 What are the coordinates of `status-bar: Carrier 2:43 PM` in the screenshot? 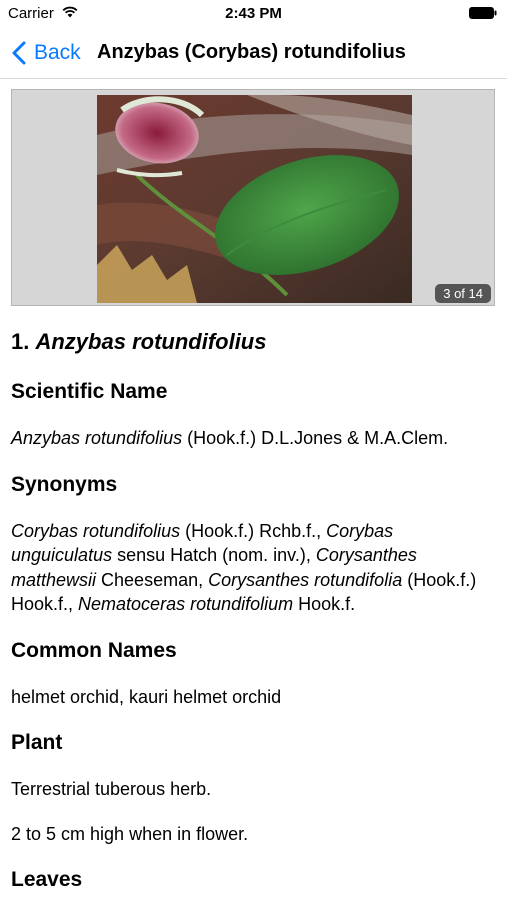 It's located at (253, 14).